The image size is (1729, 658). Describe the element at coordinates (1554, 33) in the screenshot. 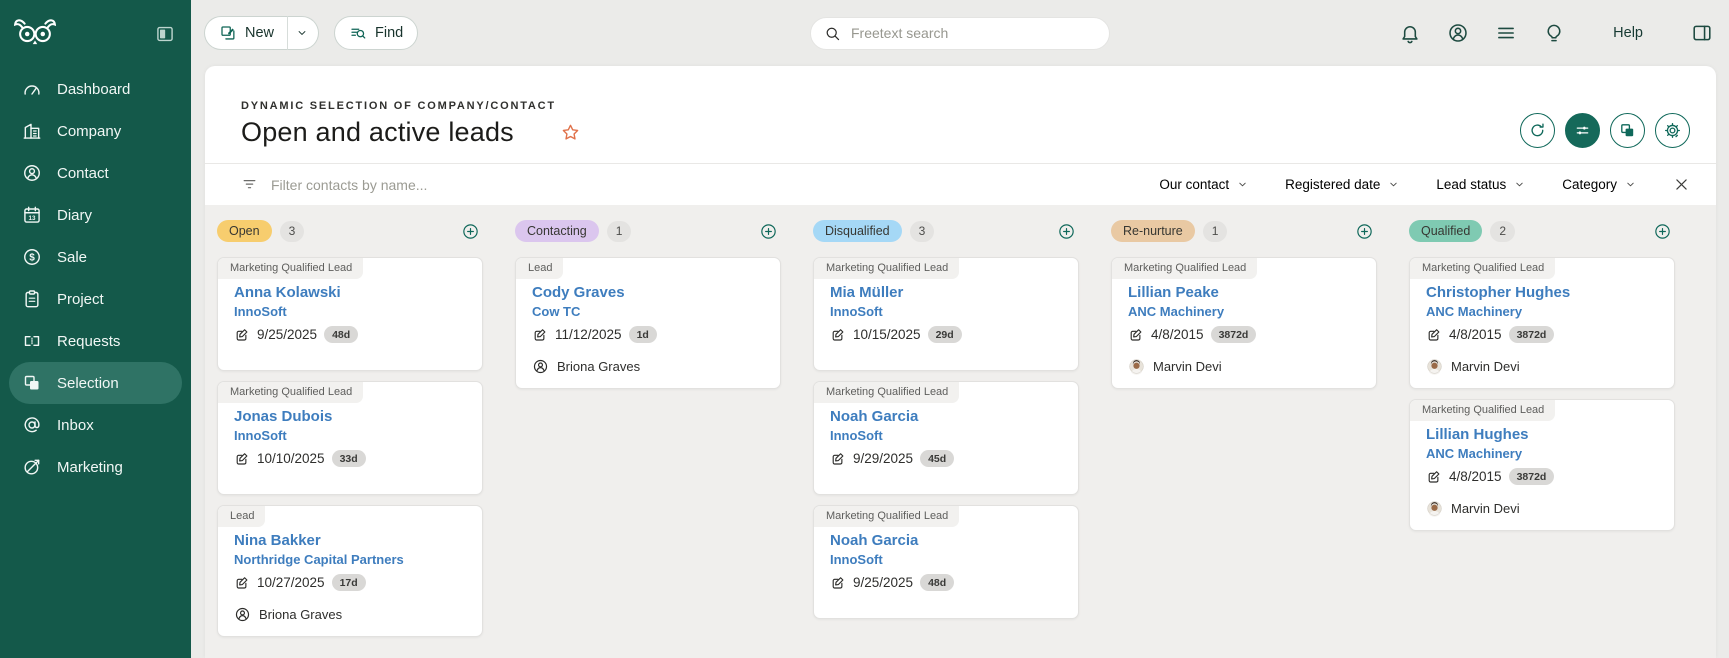

I see `tips-button` at that location.